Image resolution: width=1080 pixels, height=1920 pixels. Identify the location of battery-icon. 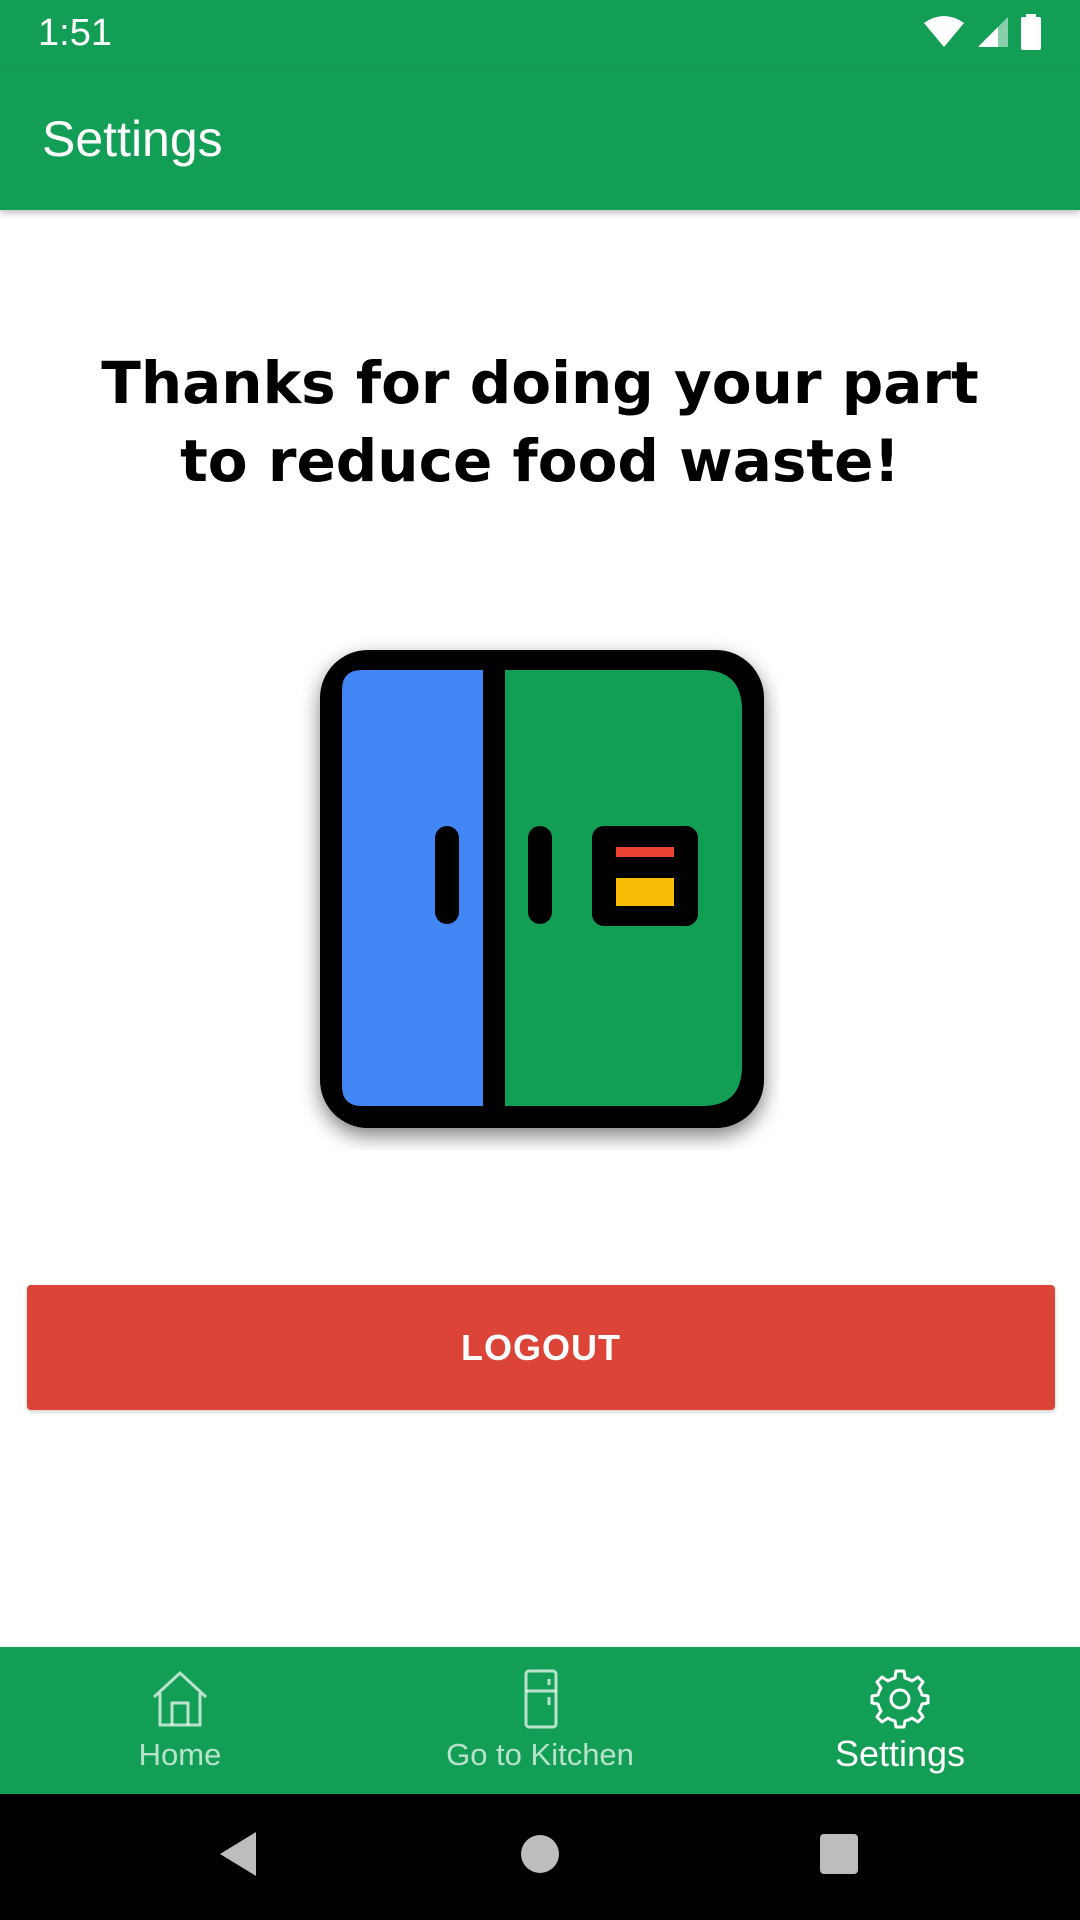
(1031, 32).